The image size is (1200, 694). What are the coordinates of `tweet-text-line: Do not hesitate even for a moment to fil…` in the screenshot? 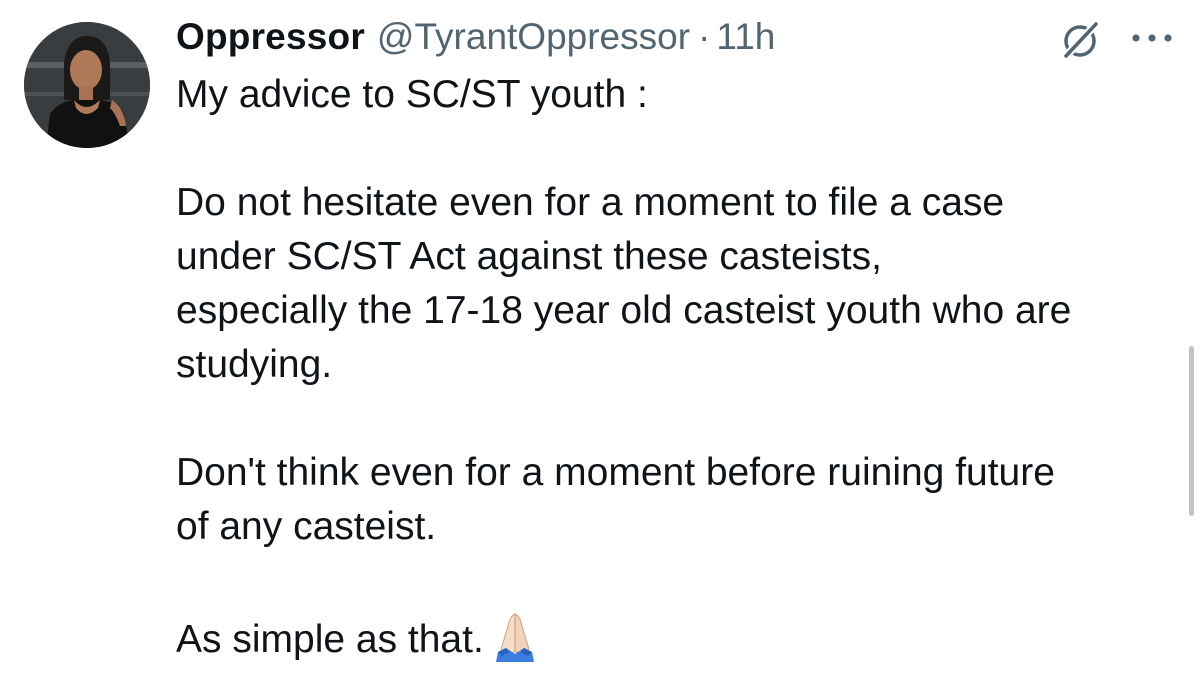 It's located at (590, 202).